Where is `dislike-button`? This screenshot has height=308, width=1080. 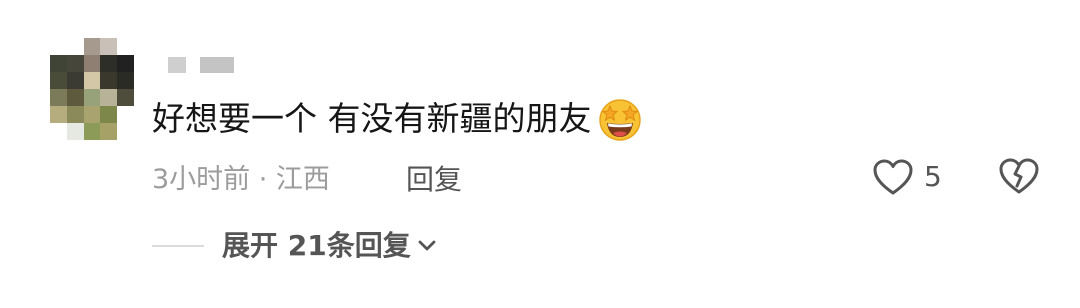
dislike-button is located at coordinates (1019, 178).